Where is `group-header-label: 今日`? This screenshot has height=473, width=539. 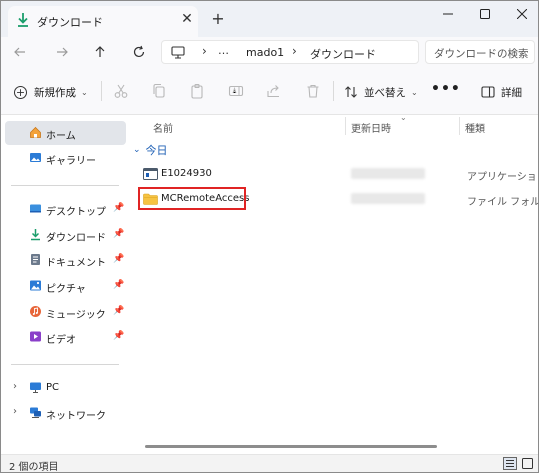 group-header-label: 今日 is located at coordinates (156, 150).